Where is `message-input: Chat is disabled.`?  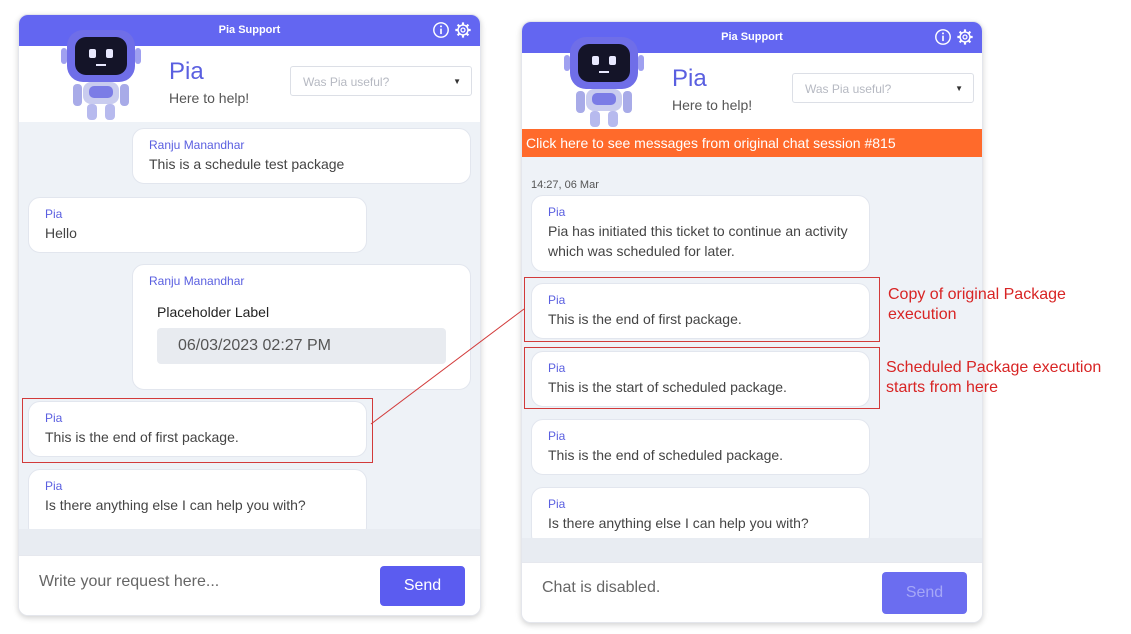
message-input: Chat is disabled. is located at coordinates (601, 587).